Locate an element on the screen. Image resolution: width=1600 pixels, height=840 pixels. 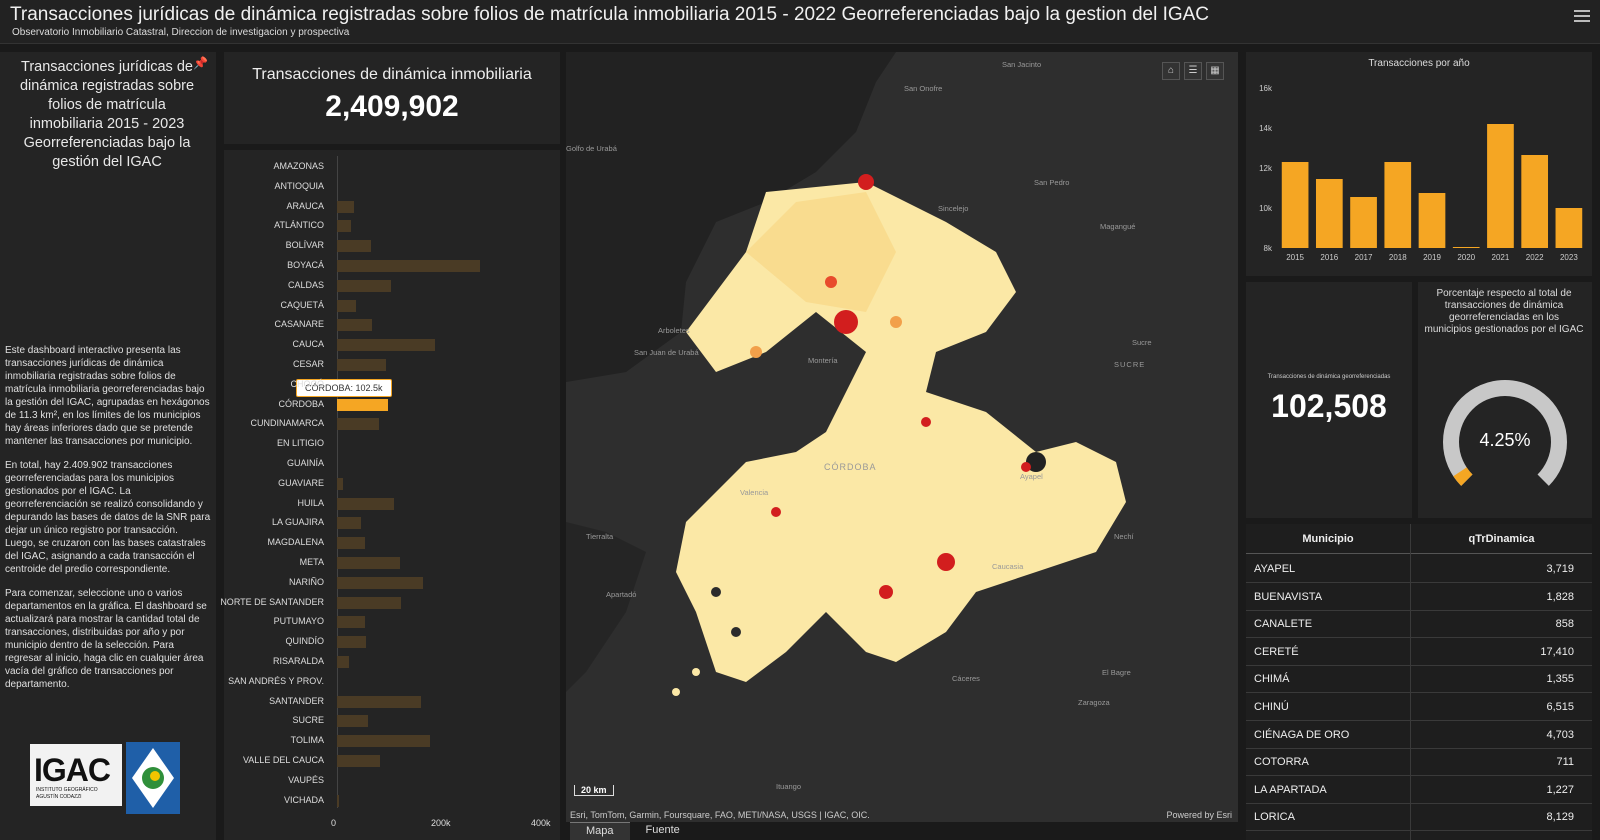
municipio-cell: COTORRA is located at coordinates (1281, 762).